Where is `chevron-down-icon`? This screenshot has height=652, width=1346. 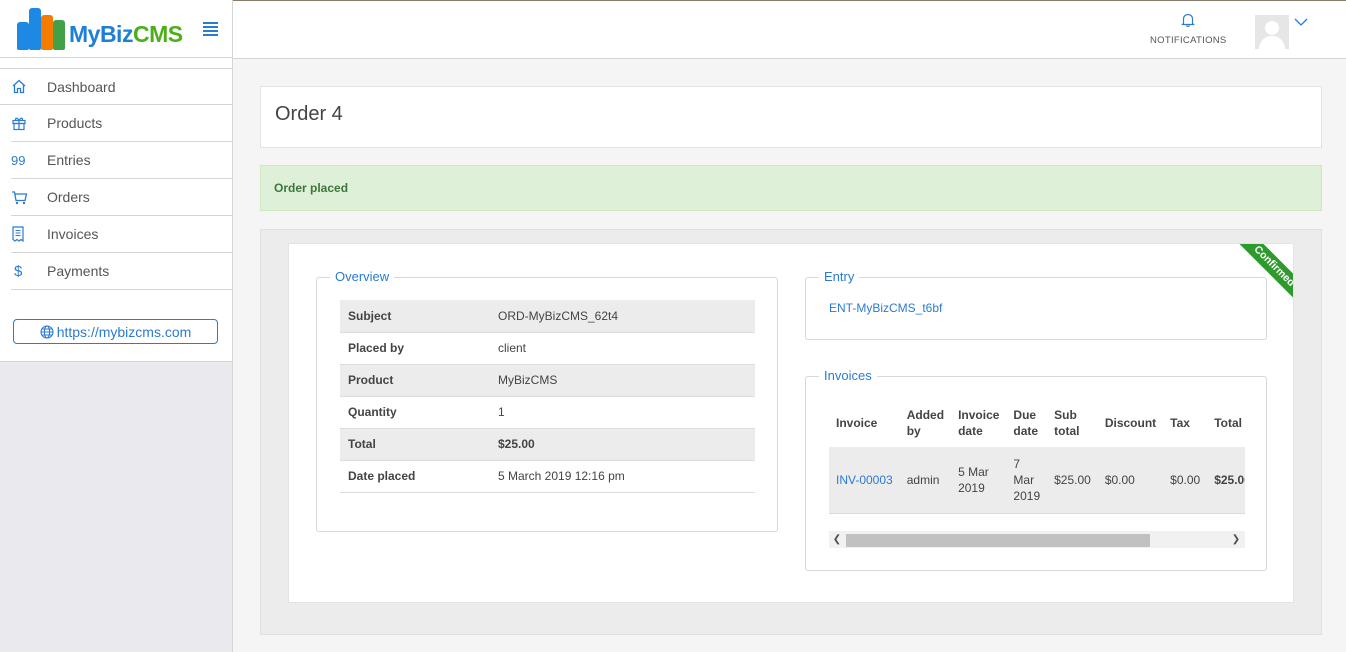
chevron-down-icon is located at coordinates (1301, 22).